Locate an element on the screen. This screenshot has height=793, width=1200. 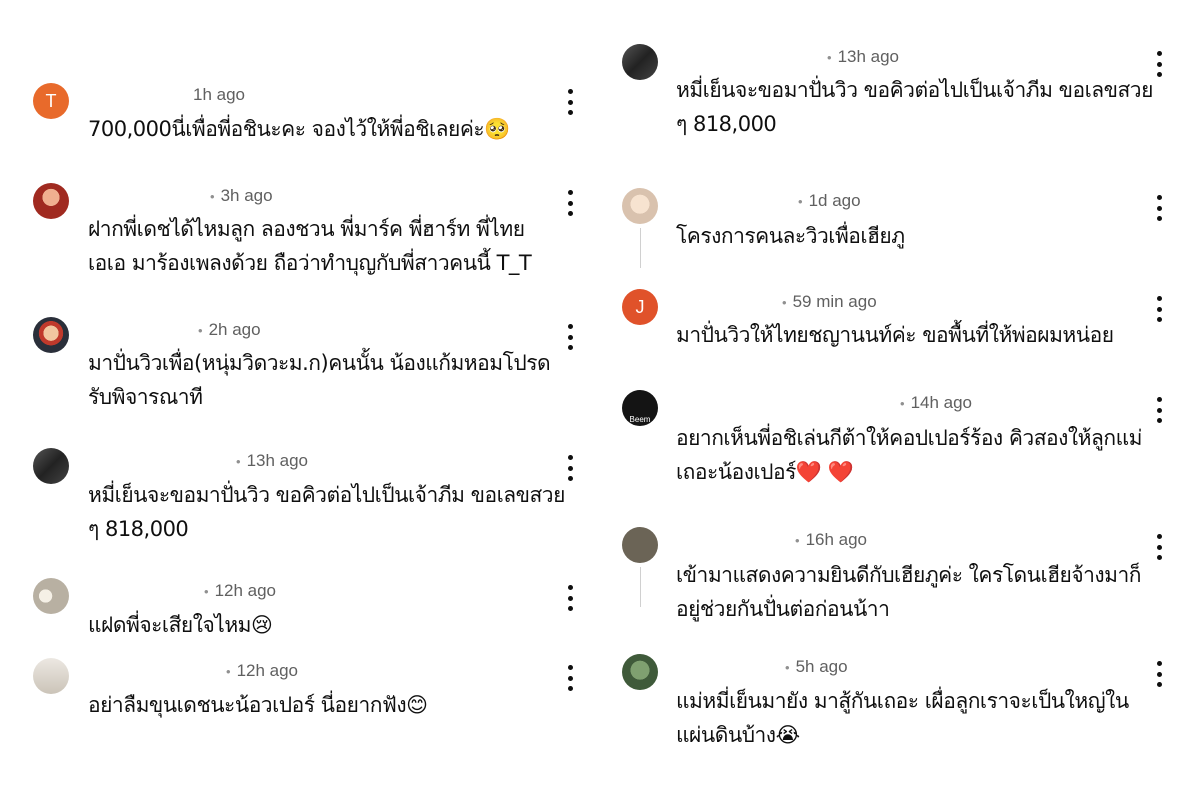
timestamp-text: 3h ago is located at coordinates (246, 195).